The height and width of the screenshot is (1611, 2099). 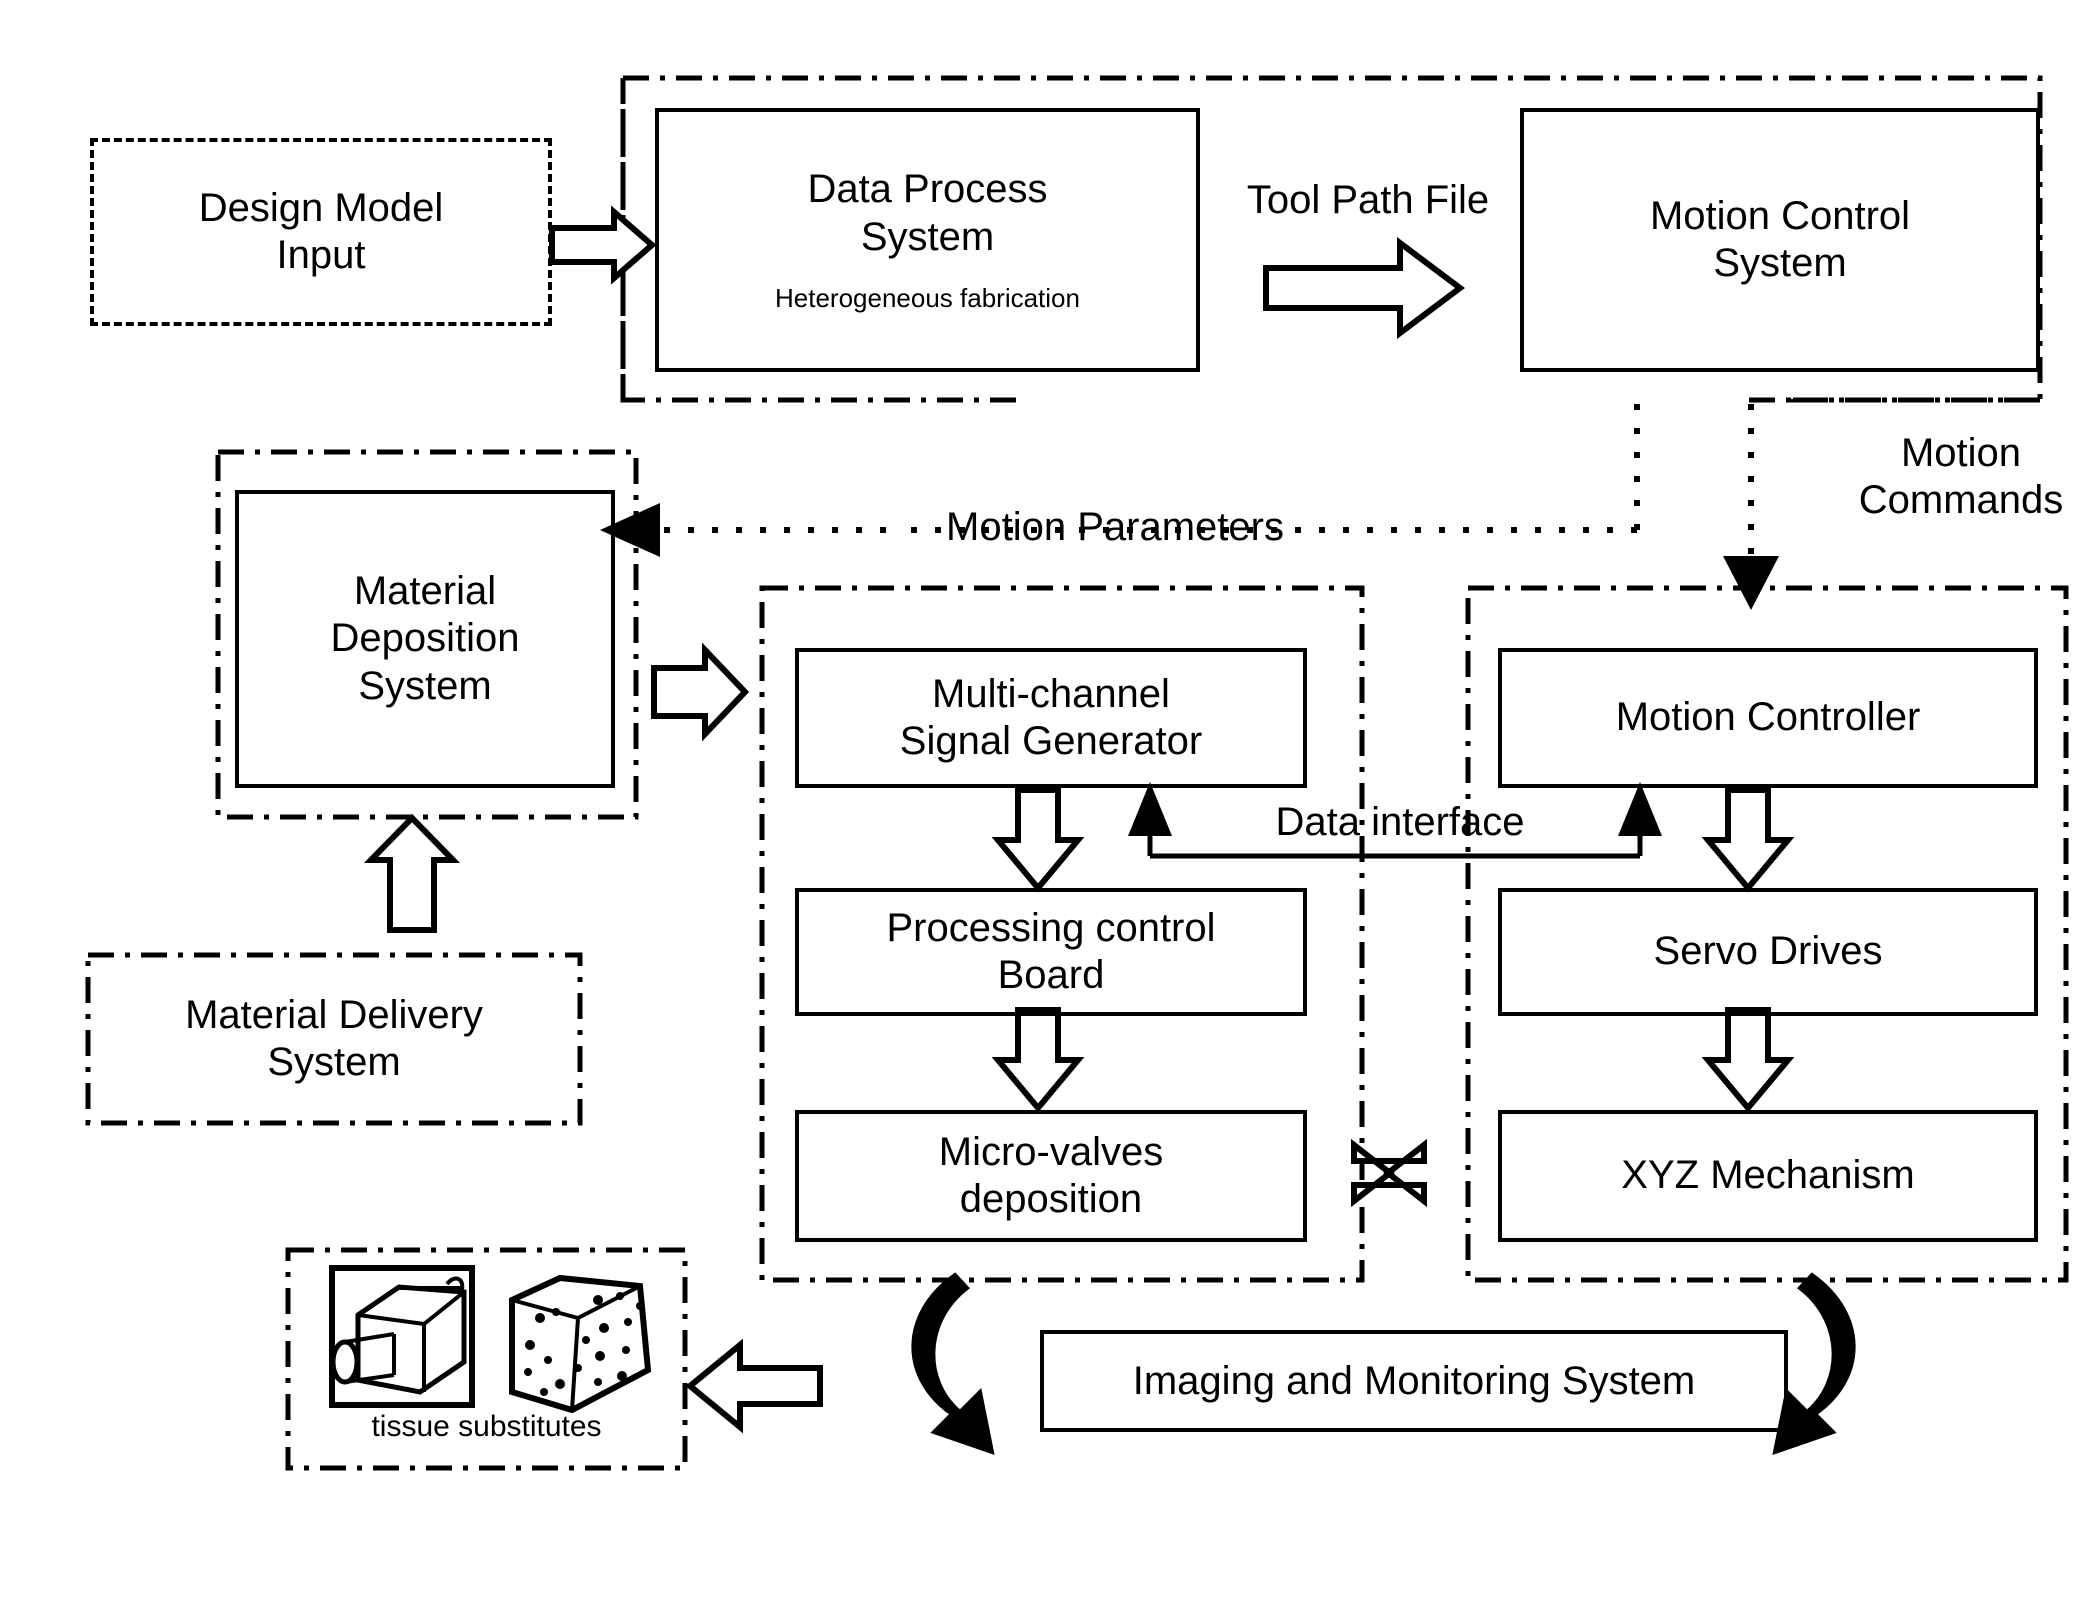 I want to click on node-label: Material Delivery System, so click(x=334, y=1038).